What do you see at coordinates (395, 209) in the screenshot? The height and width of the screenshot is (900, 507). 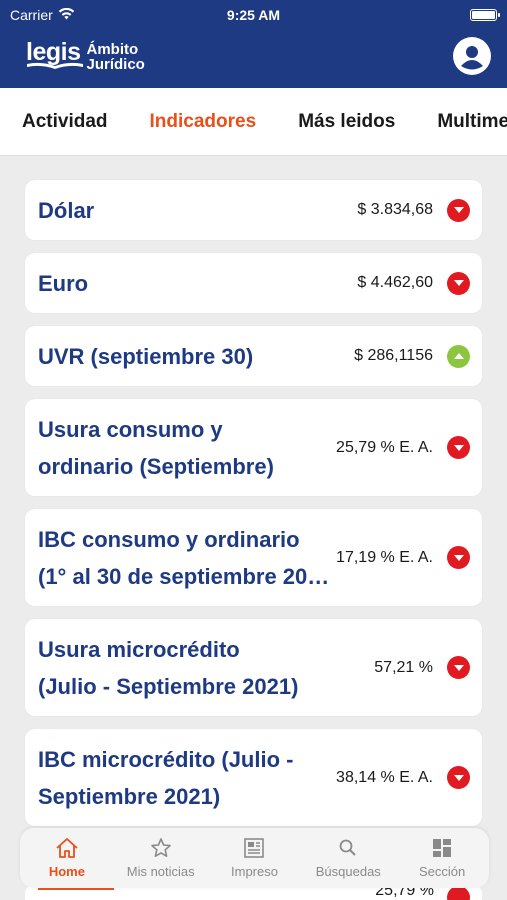 I see `indicator-value: $ 3.834,68` at bounding box center [395, 209].